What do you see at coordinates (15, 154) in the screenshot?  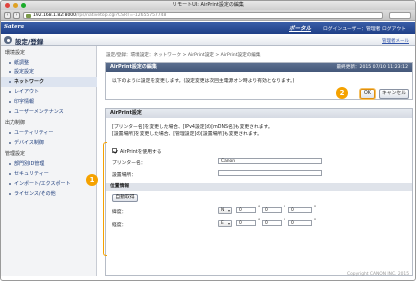 I see `sidebar-group-management: 管理設定` at bounding box center [15, 154].